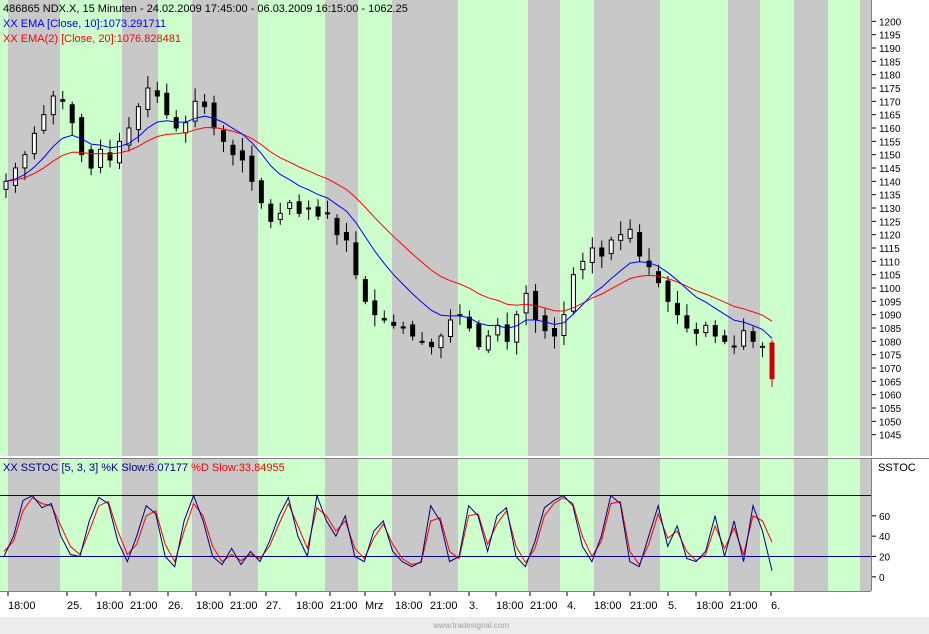 The width and height of the screenshot is (929, 634). What do you see at coordinates (882, 578) in the screenshot?
I see `stochastic-tick-label: 0` at bounding box center [882, 578].